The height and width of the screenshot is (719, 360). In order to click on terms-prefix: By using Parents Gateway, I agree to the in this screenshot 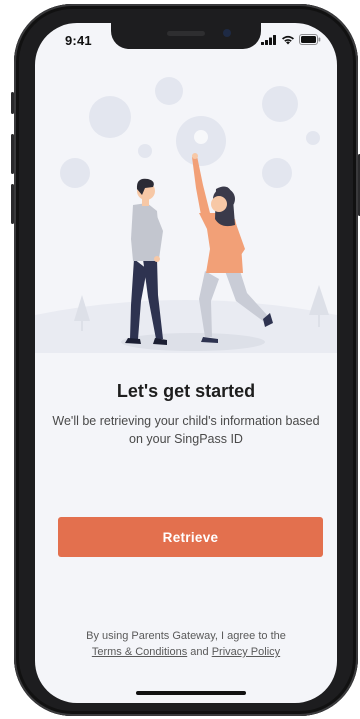, I will do `click(186, 636)`.